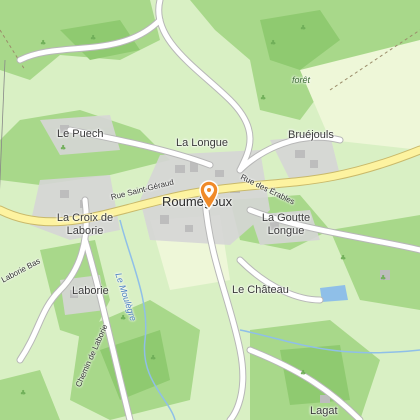 The width and height of the screenshot is (420, 420). I want to click on place-label-lagat: Lagat, so click(324, 411).